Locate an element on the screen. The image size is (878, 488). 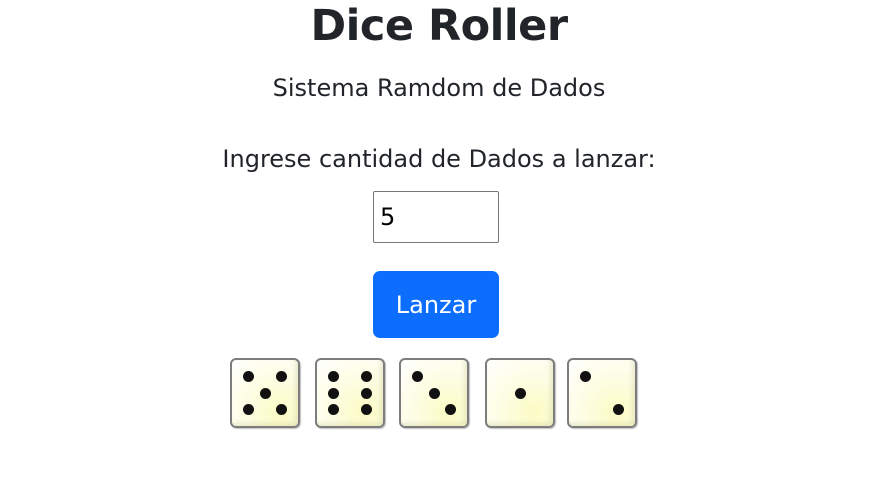
quantity-label: Ingrese cantidad de Dados a lanzar: is located at coordinates (439, 159).